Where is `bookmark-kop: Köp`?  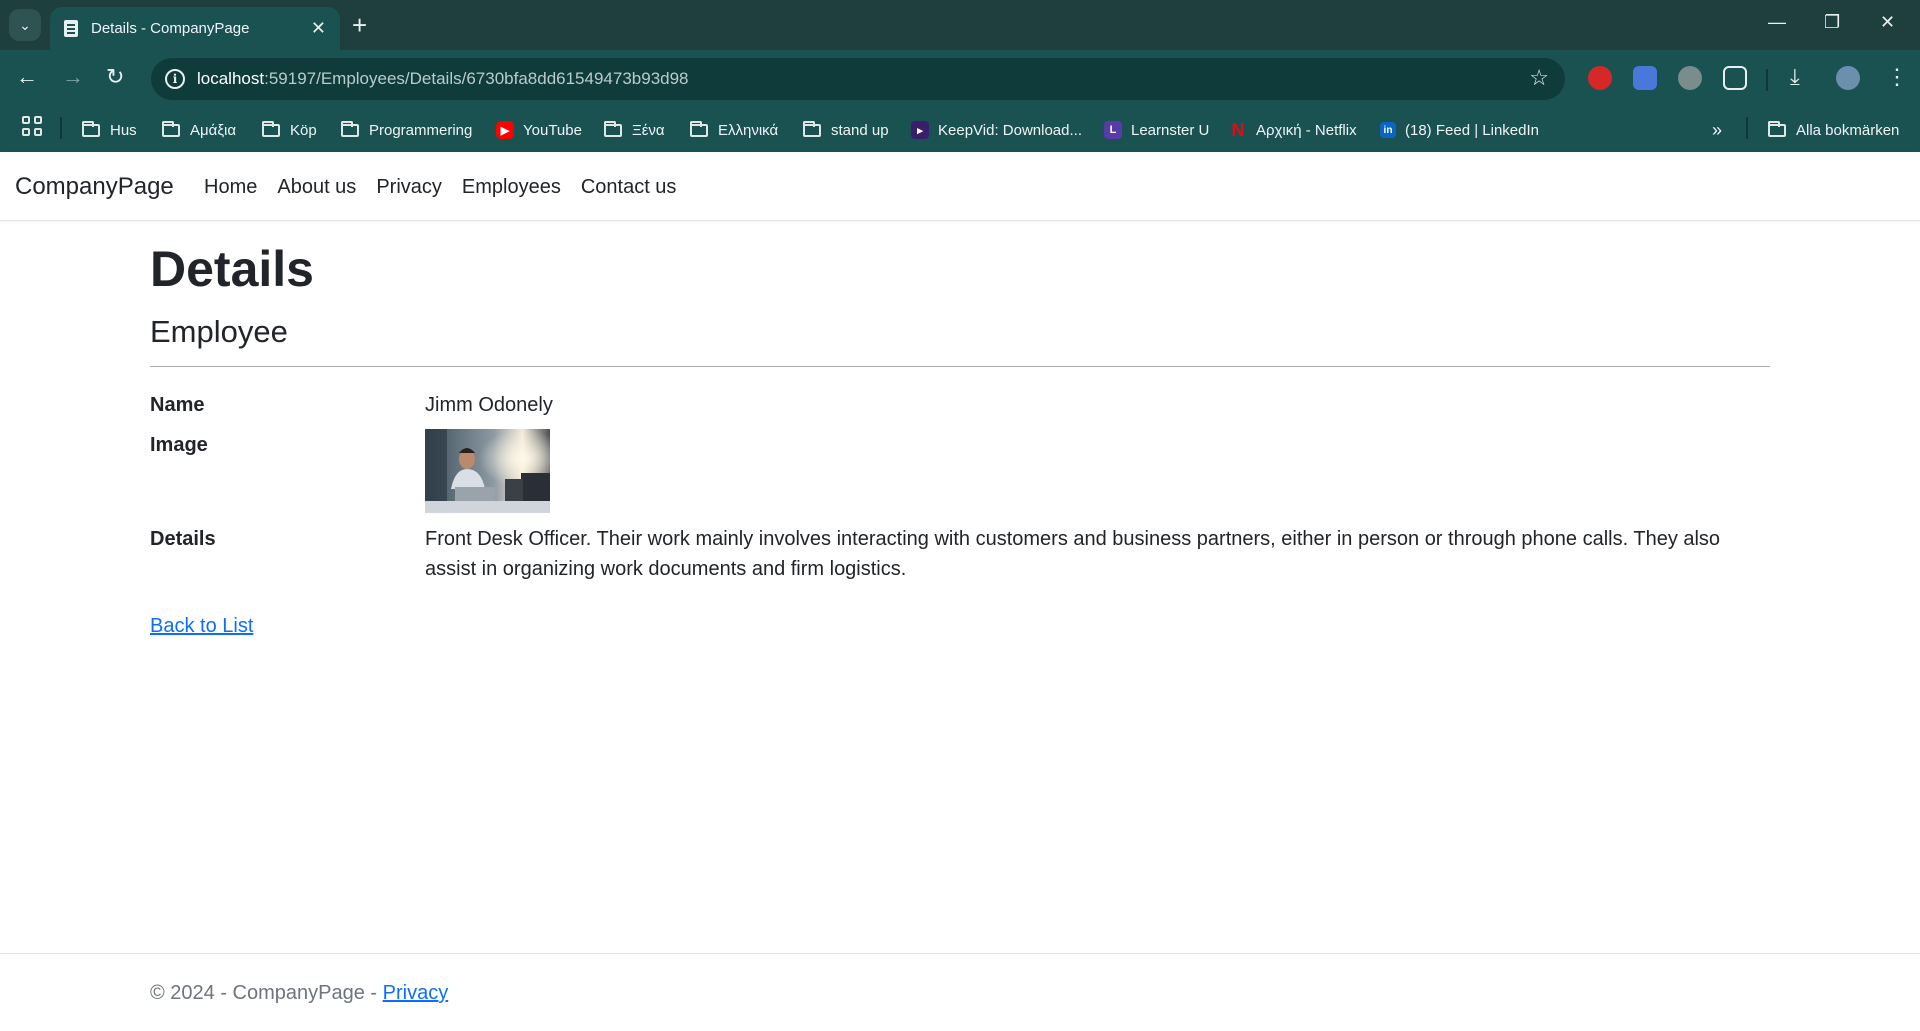
bookmark-kop: Köp is located at coordinates (289, 130).